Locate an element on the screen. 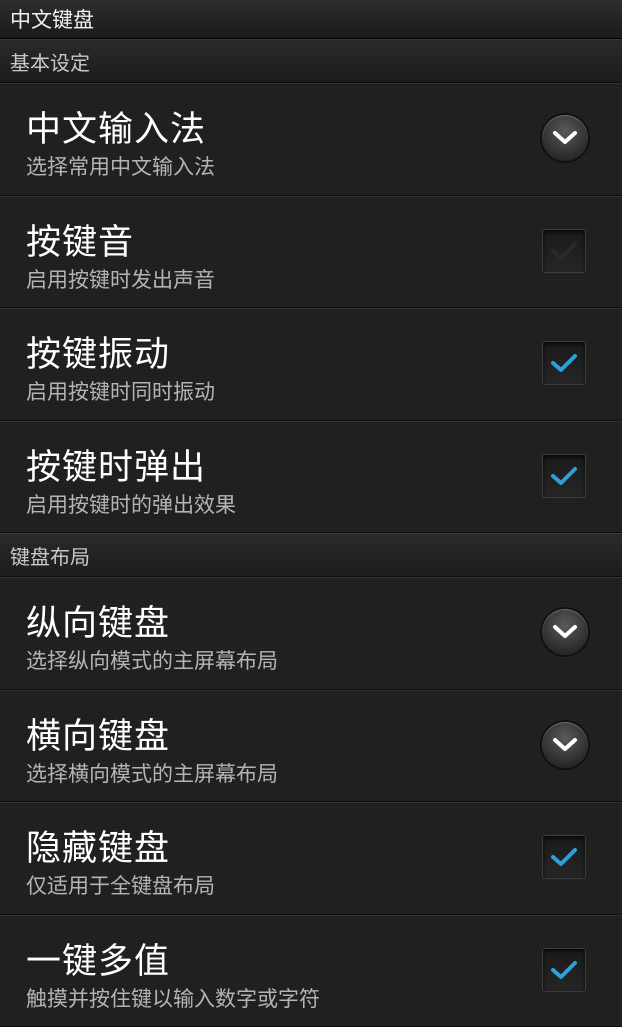 This screenshot has width=622, height=1027. app-title: 中文键盘 is located at coordinates (52, 19).